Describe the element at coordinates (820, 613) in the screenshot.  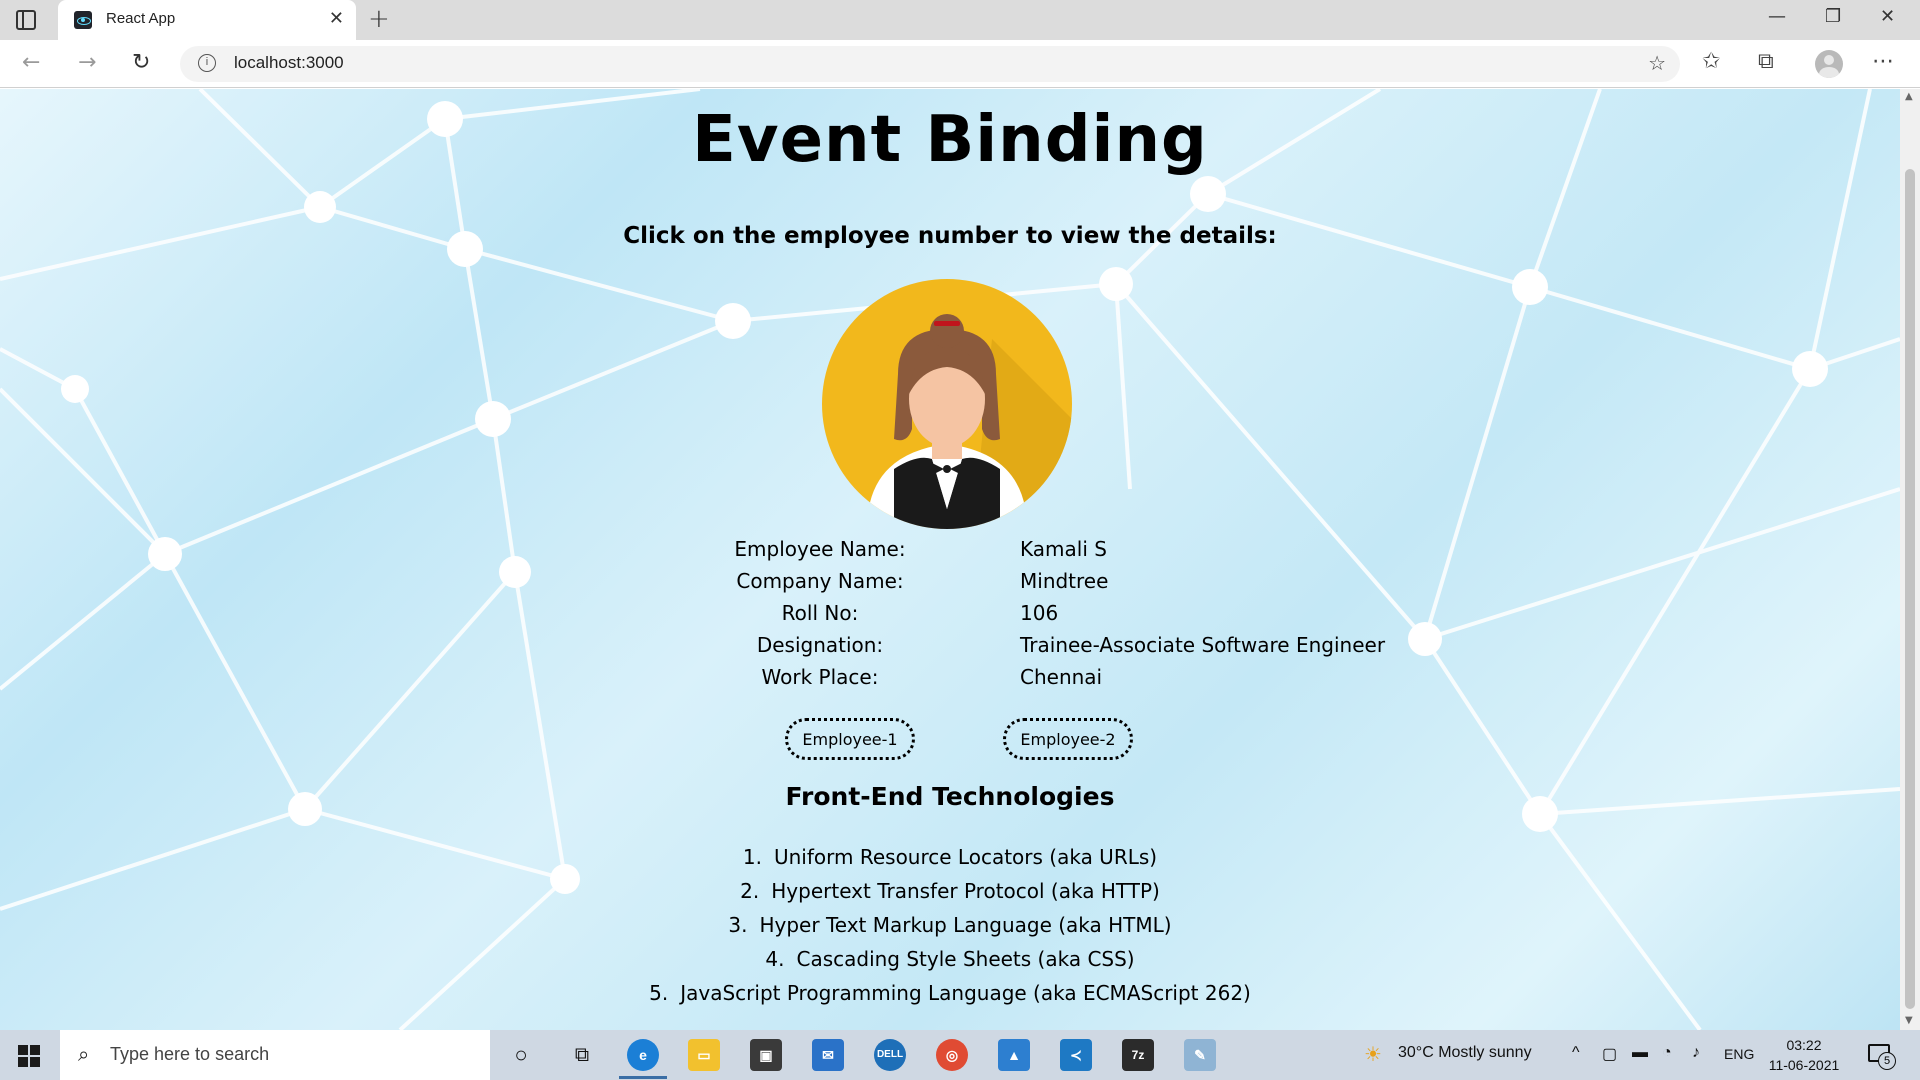
I see `detail-label: Roll No:` at that location.